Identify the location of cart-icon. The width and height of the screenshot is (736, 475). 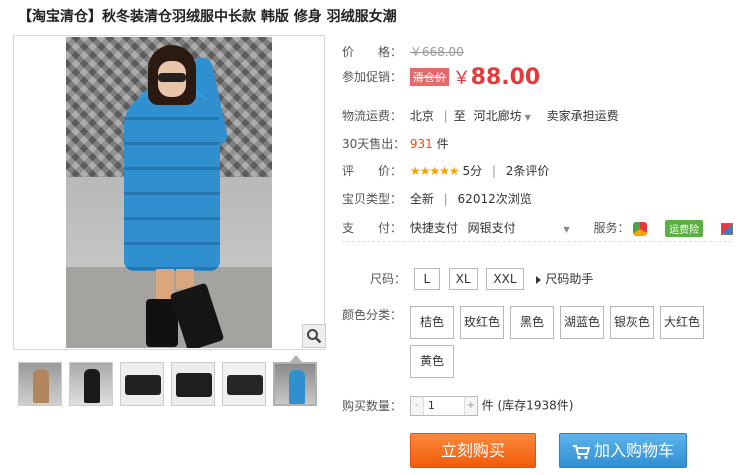
(581, 451).